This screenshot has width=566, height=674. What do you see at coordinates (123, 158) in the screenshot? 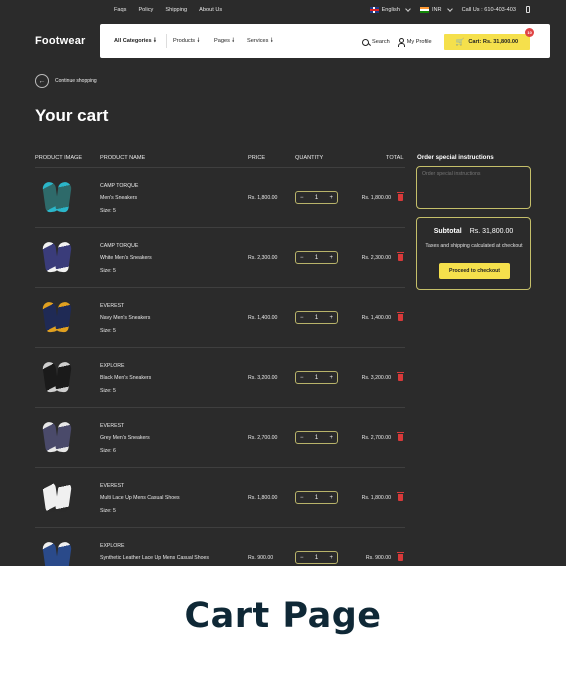
I see `header-product-name: PRODUCT NAME` at bounding box center [123, 158].